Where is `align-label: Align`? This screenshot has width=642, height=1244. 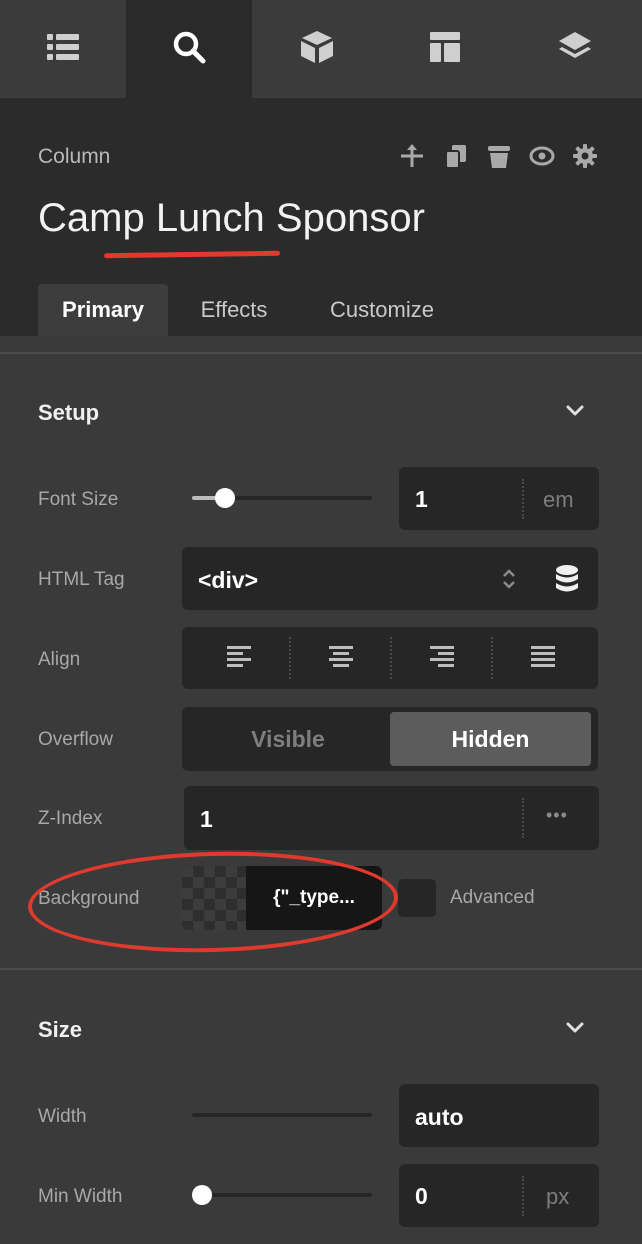
align-label: Align is located at coordinates (59, 659).